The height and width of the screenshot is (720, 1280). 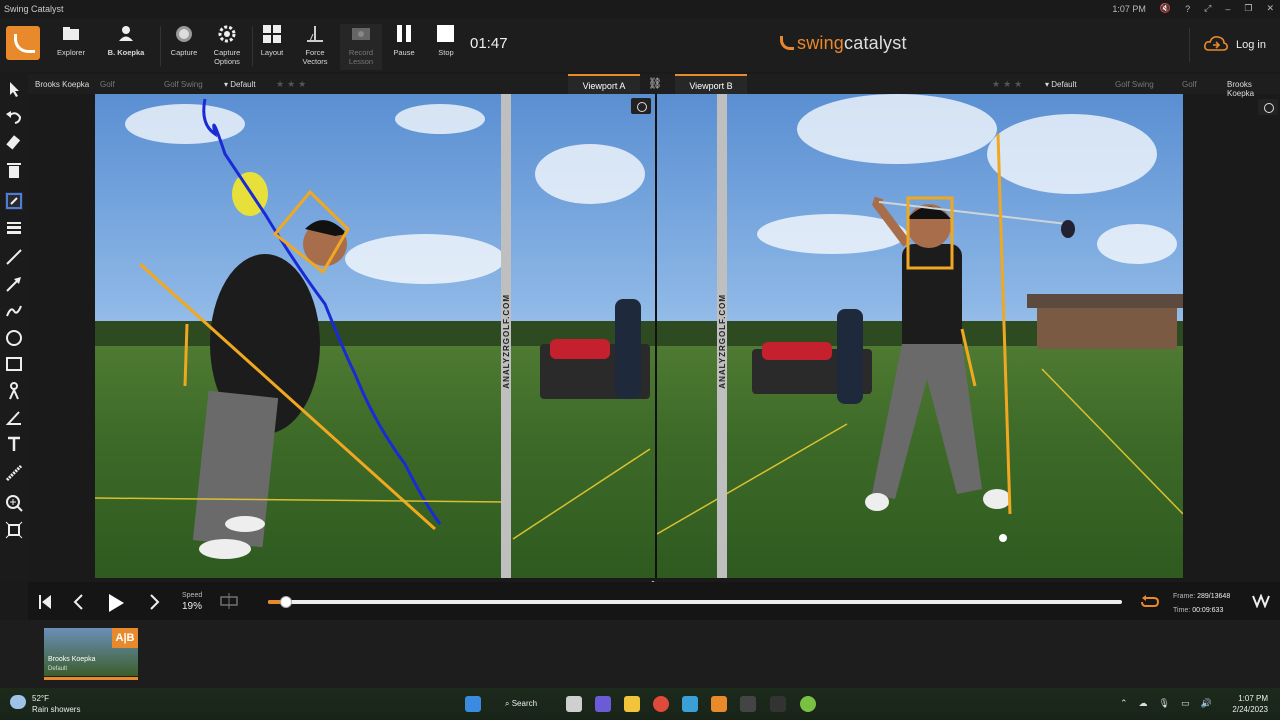 What do you see at coordinates (155, 604) in the screenshot?
I see `next-frame-icon` at bounding box center [155, 604].